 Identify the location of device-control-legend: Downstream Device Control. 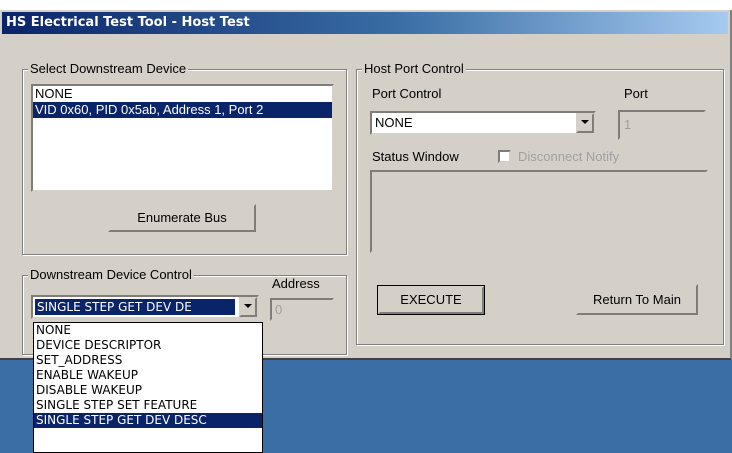
(111, 275).